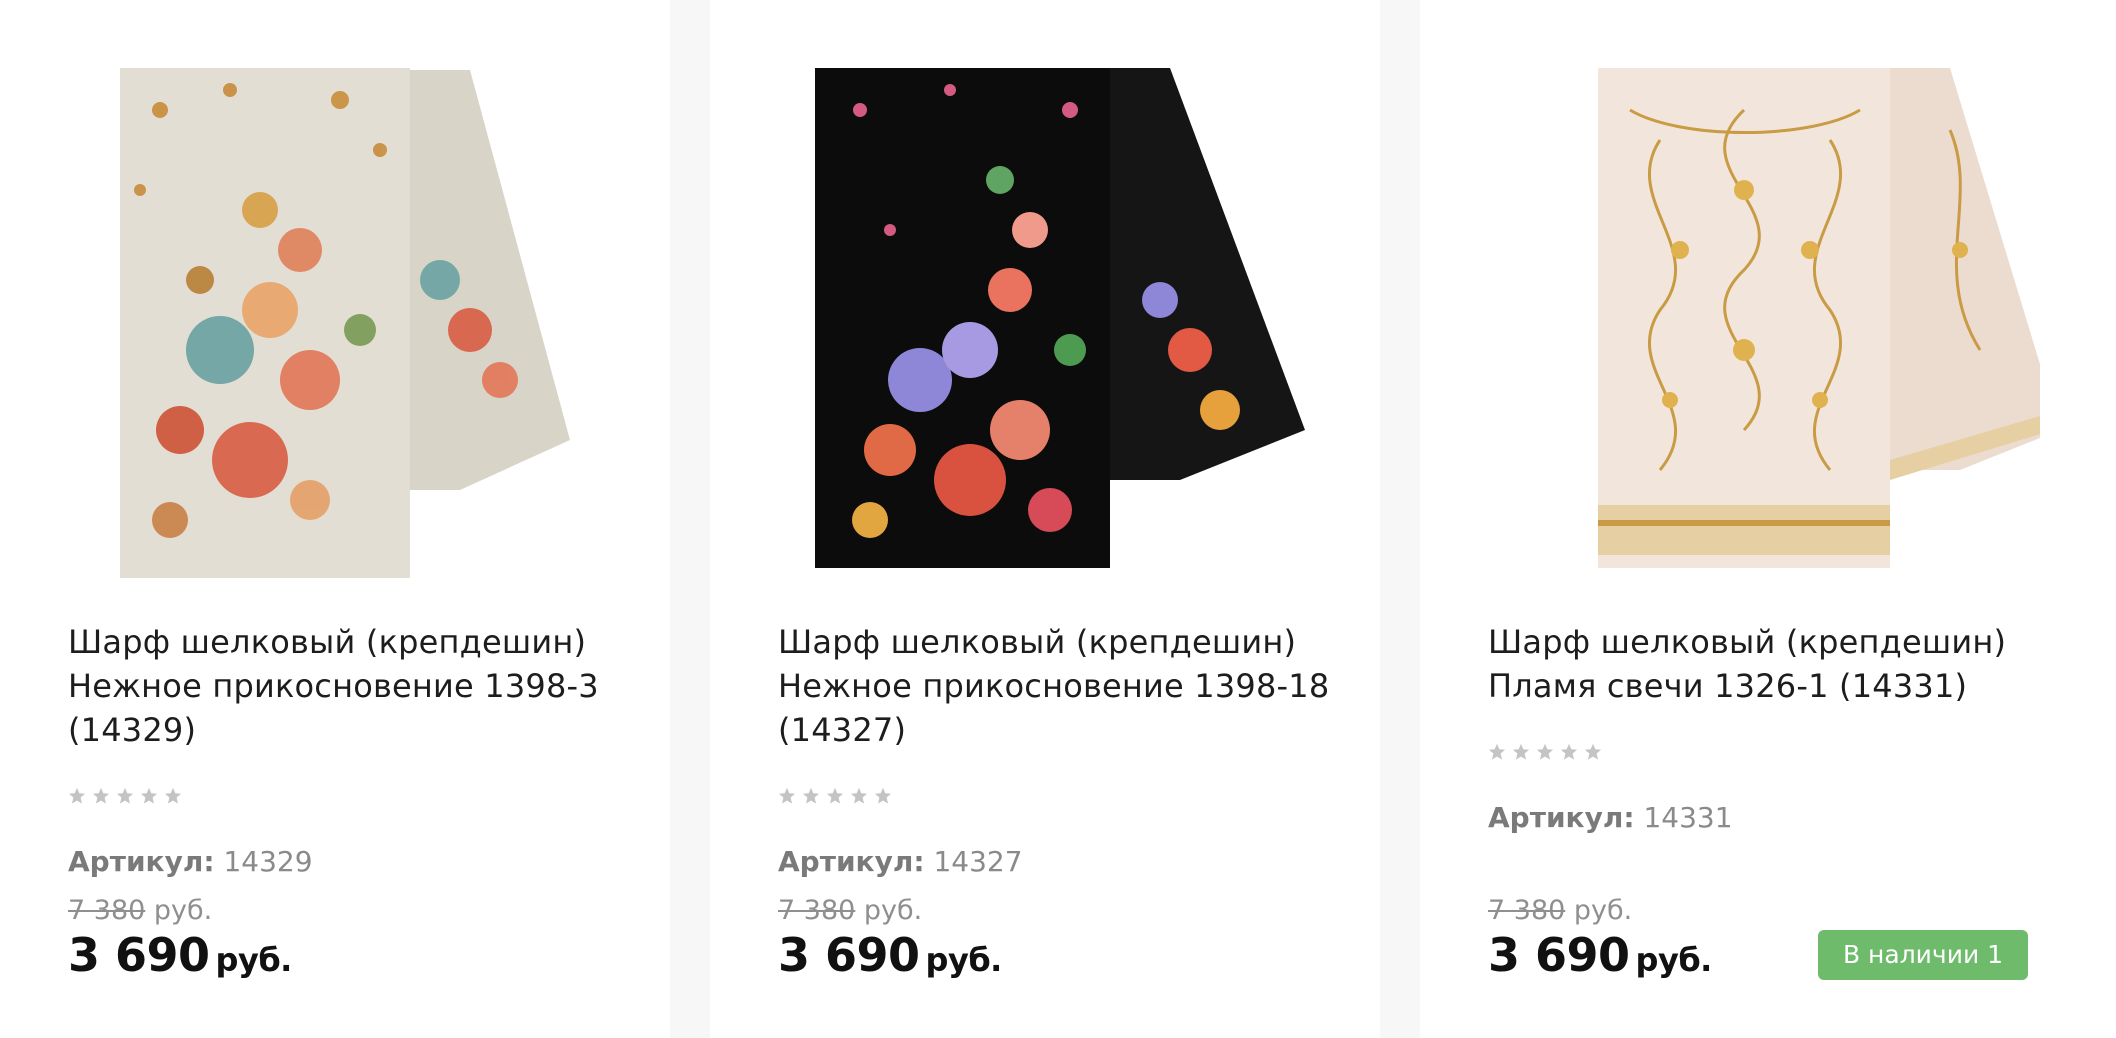  What do you see at coordinates (348, 730) in the screenshot?
I see `product-title-line: (14329)` at bounding box center [348, 730].